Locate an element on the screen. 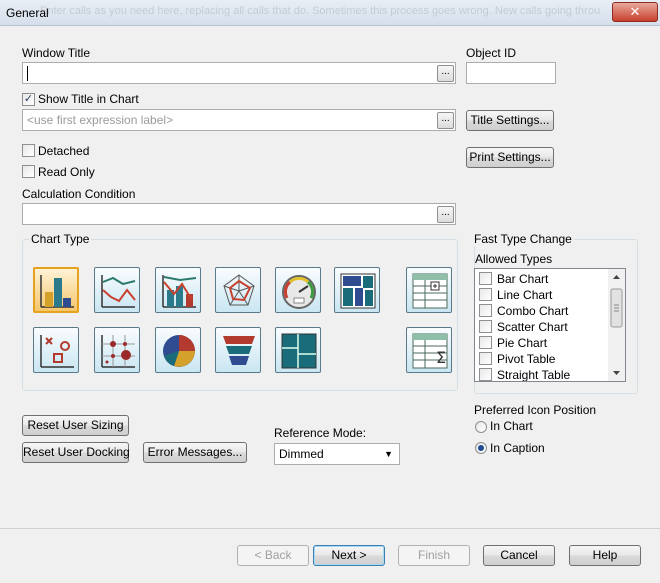 The width and height of the screenshot is (660, 583). reset-user-docking-button: Reset User Docking is located at coordinates (76, 452).